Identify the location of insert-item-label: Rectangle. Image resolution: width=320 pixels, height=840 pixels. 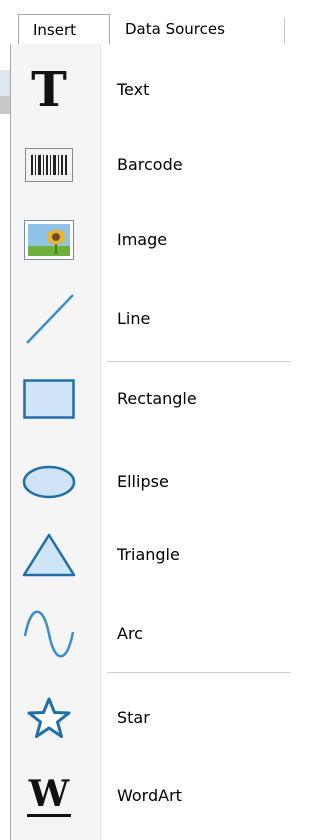
(157, 398).